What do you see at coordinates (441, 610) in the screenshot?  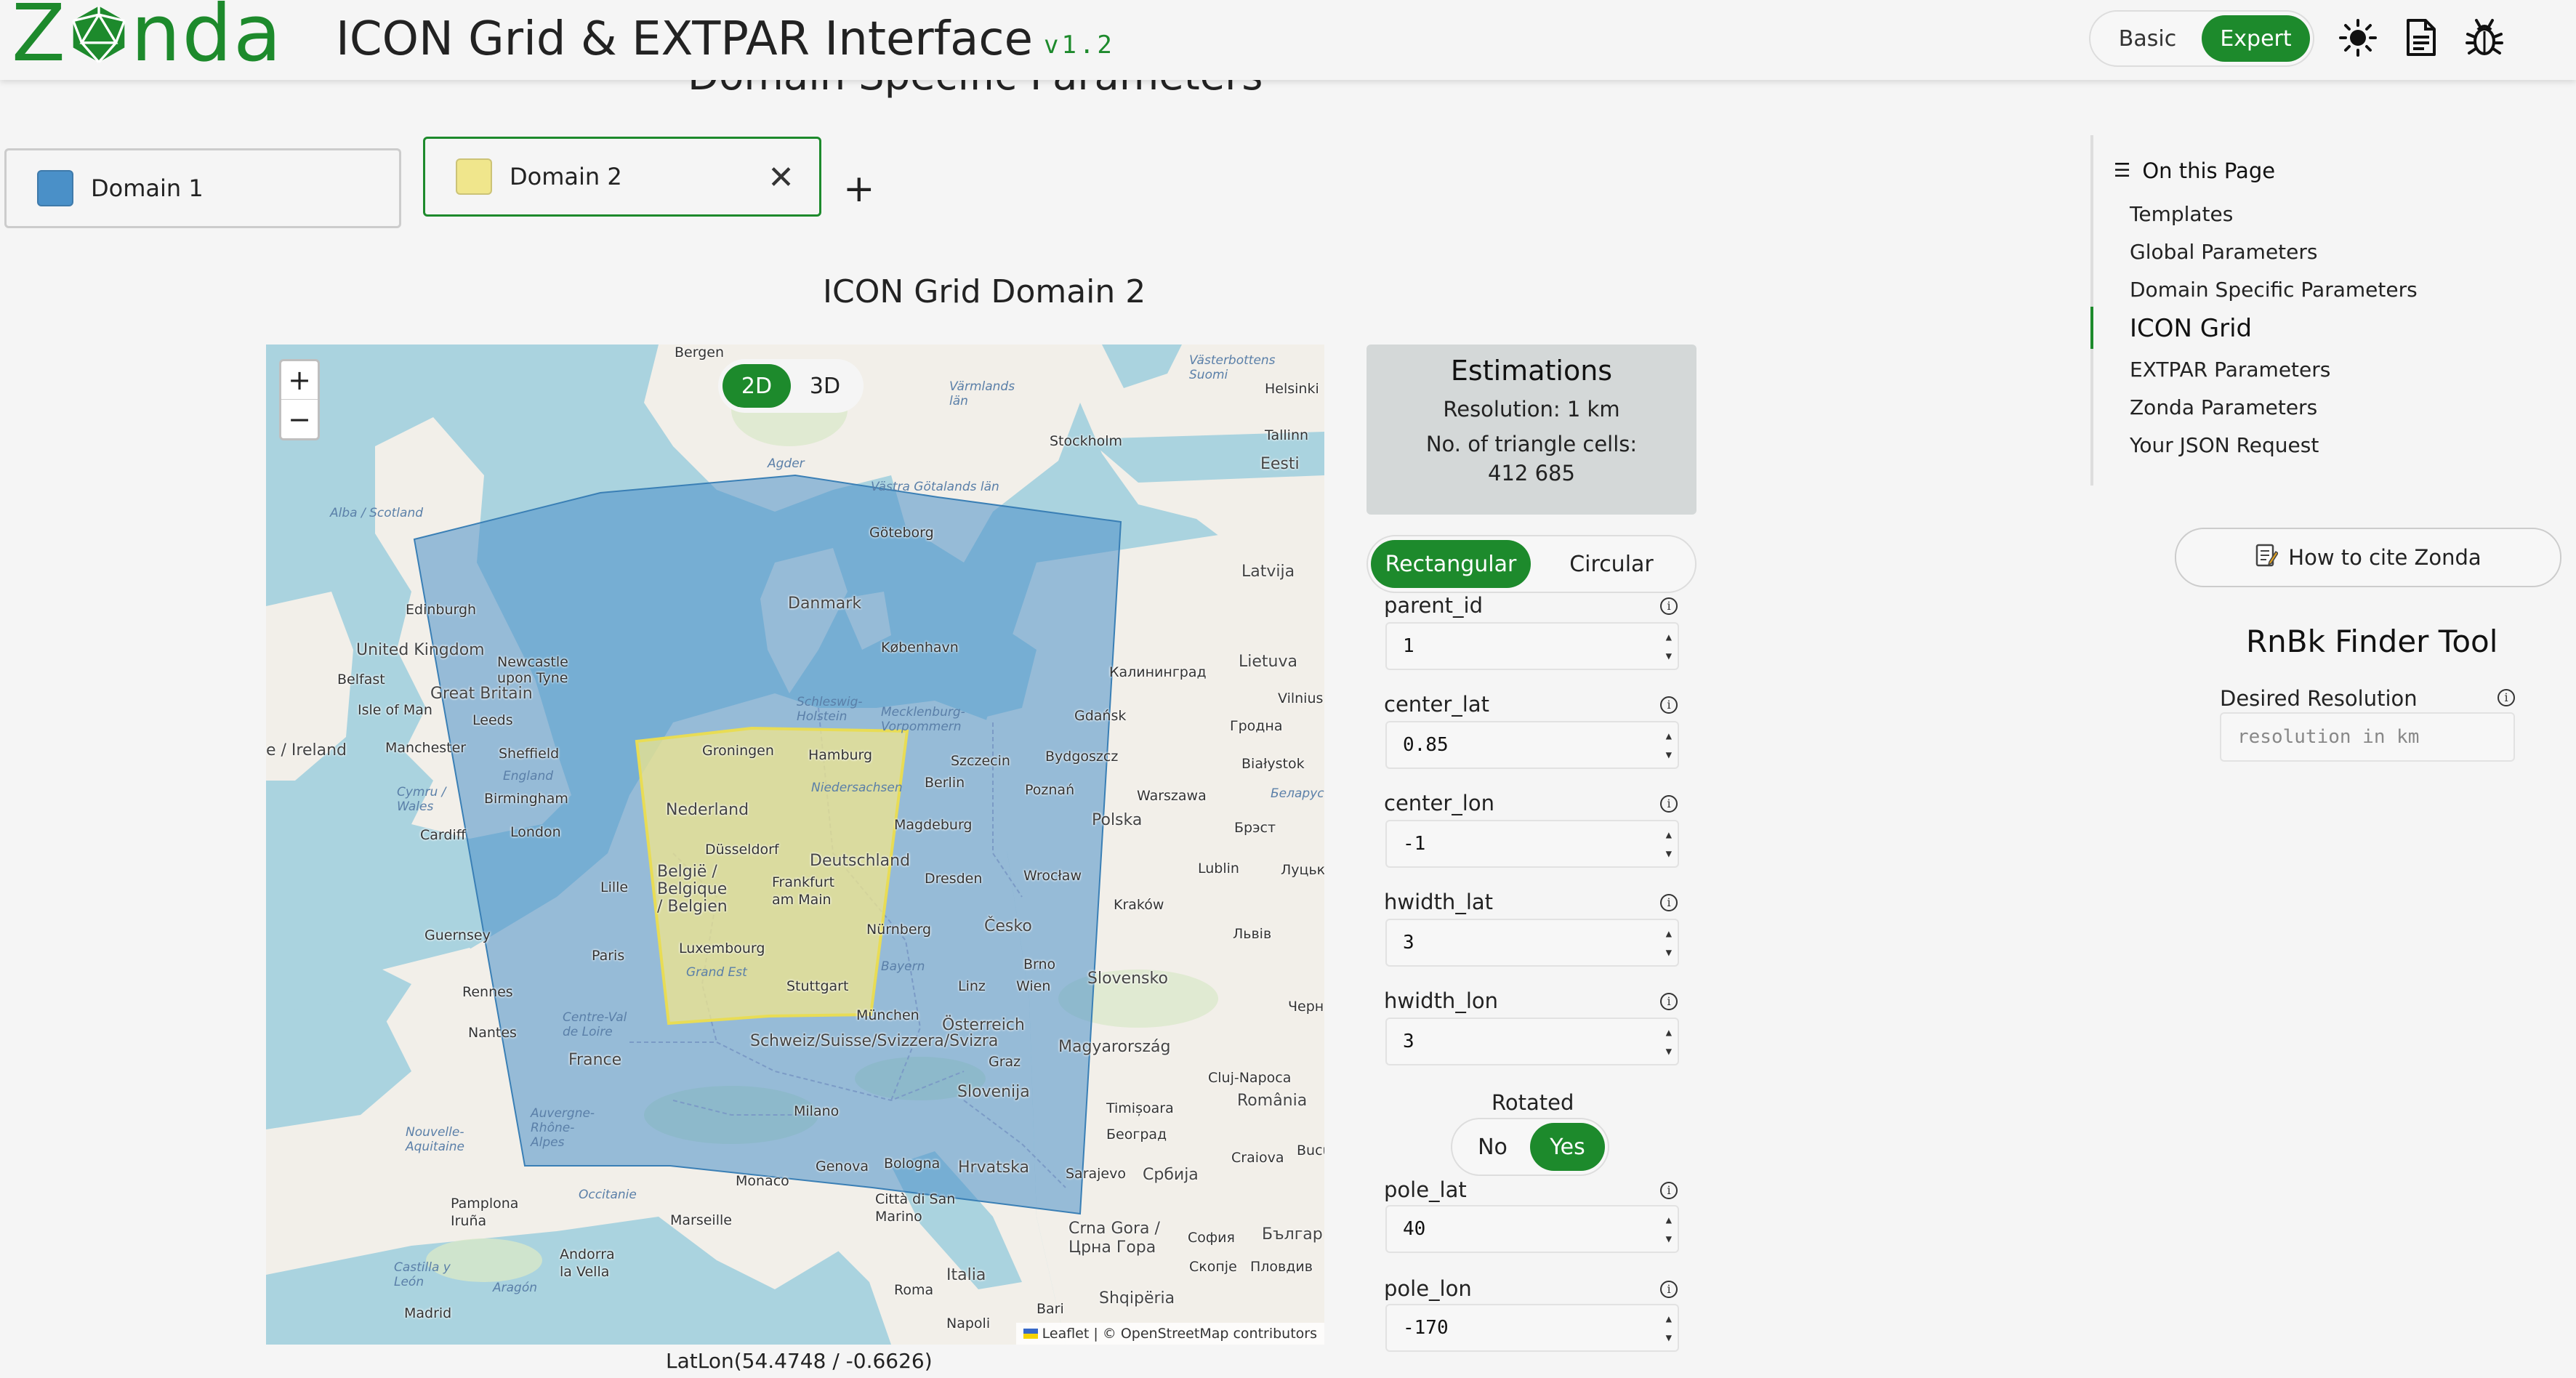 I see `map-label-edinburgh: Edinburgh` at bounding box center [441, 610].